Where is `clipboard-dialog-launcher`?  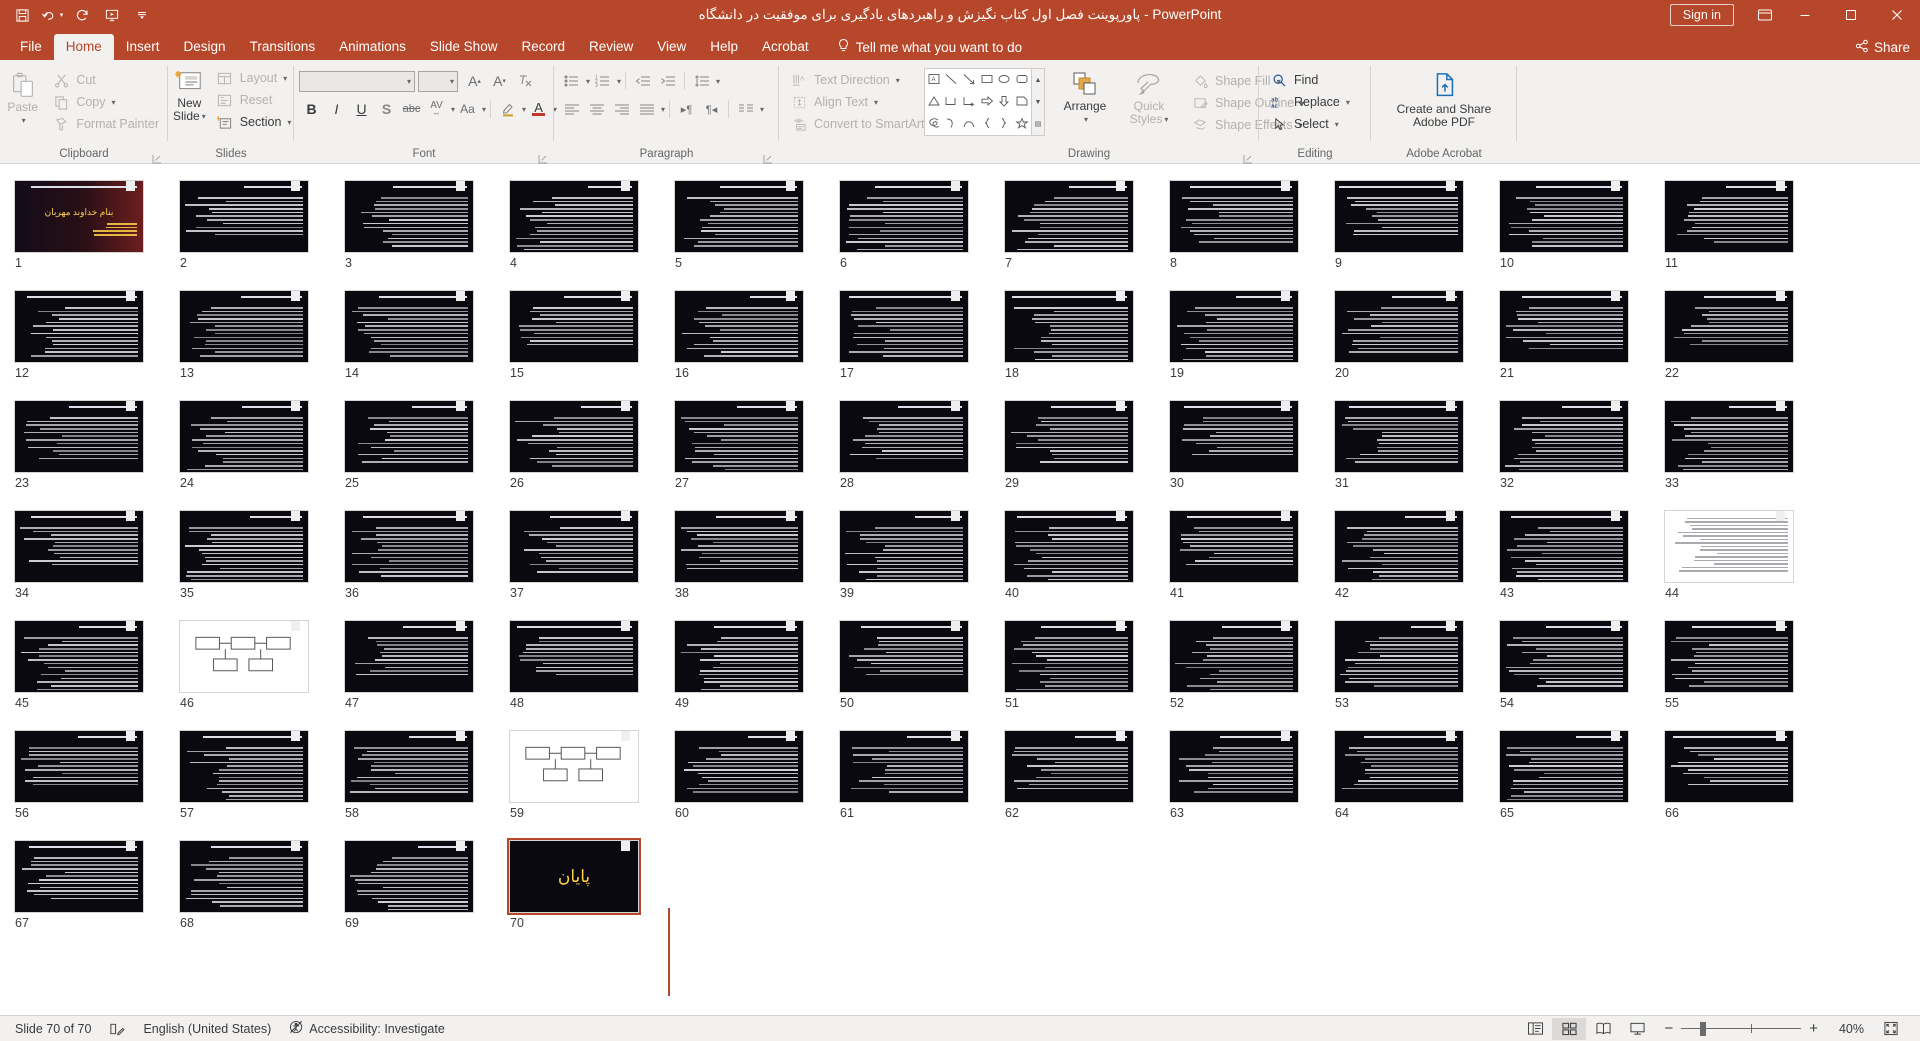
clipboard-dialog-launcher is located at coordinates (157, 158).